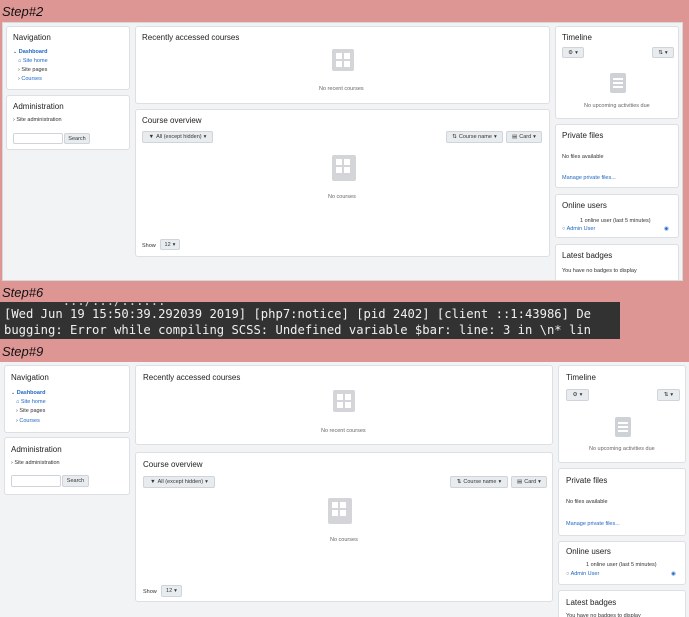 This screenshot has width=689, height=617. Describe the element at coordinates (149, 246) in the screenshot. I see `show-label: Show` at that location.